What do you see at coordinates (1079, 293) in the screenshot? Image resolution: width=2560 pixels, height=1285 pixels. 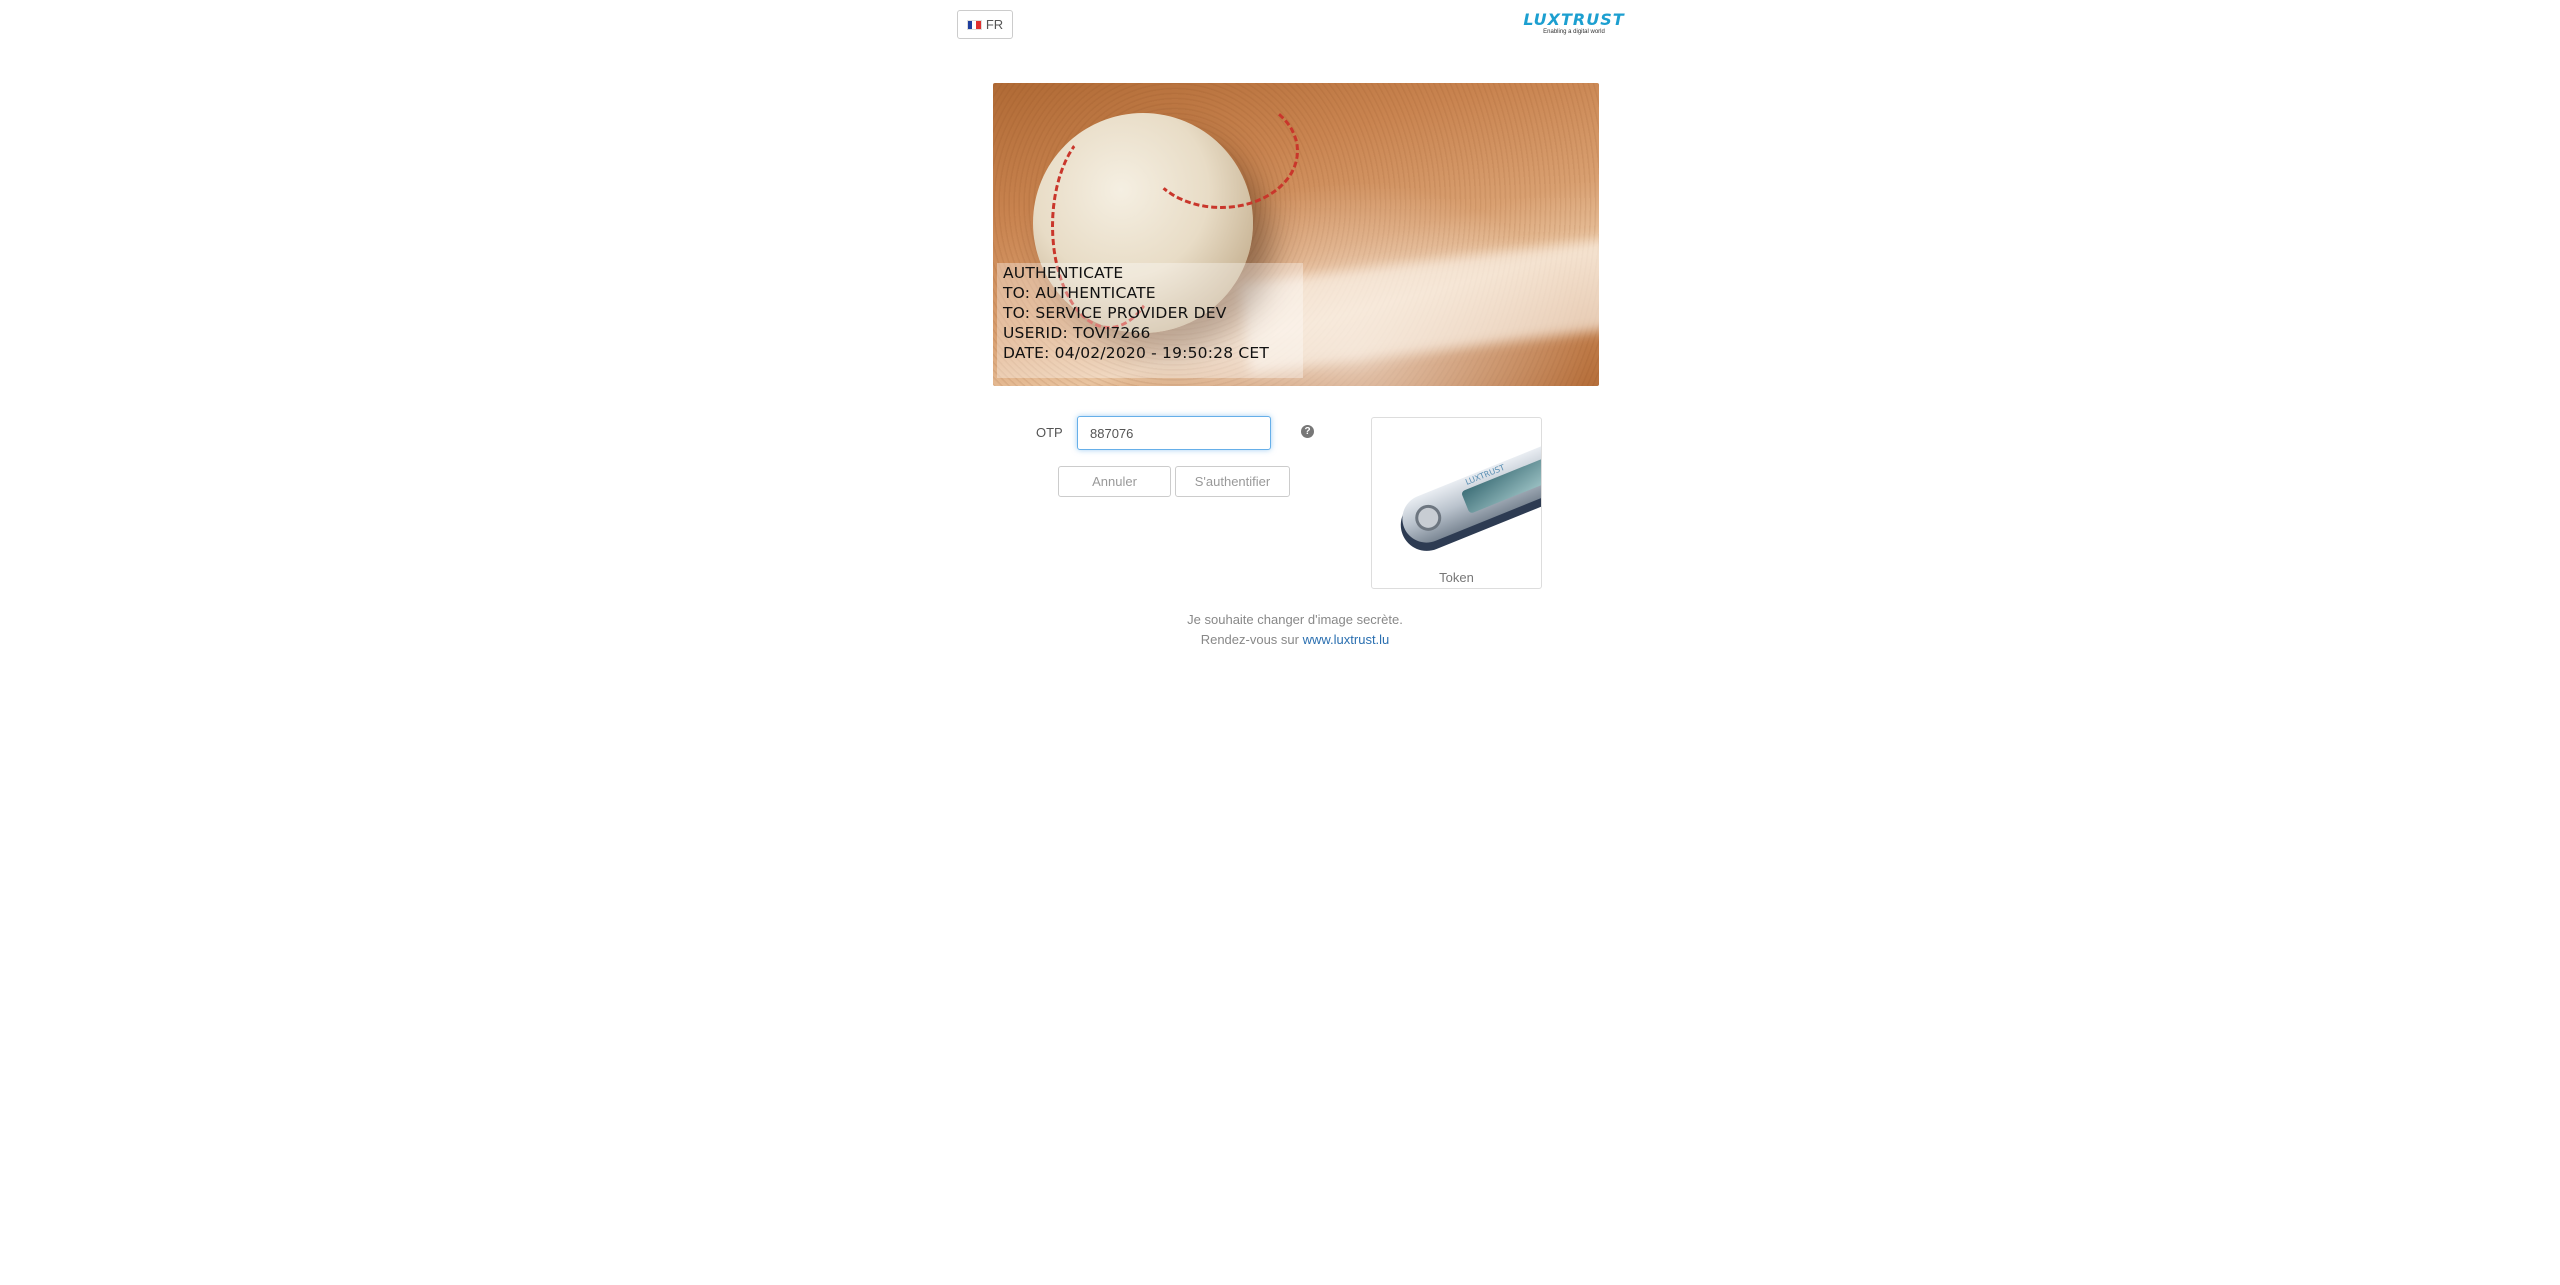 I see `transaction-line-to: TO: AUTHENTICATE` at bounding box center [1079, 293].